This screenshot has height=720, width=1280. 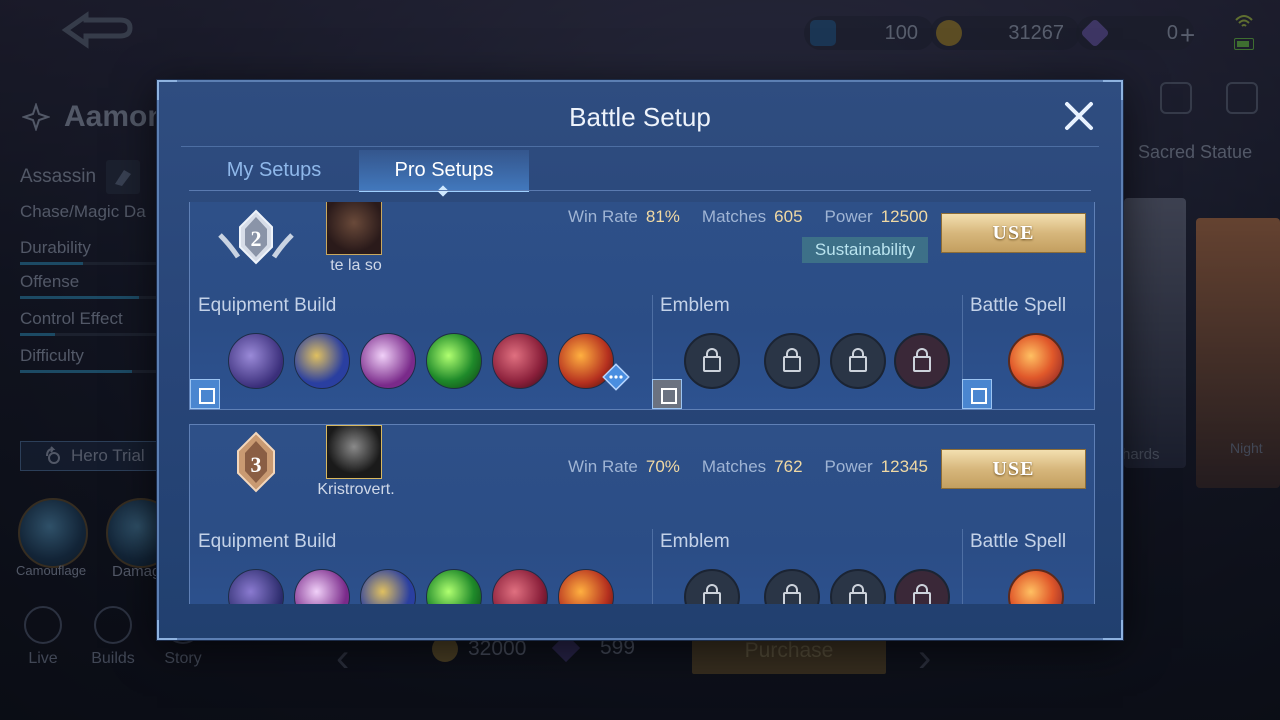 What do you see at coordinates (356, 265) in the screenshot?
I see `player-name: te la so` at bounding box center [356, 265].